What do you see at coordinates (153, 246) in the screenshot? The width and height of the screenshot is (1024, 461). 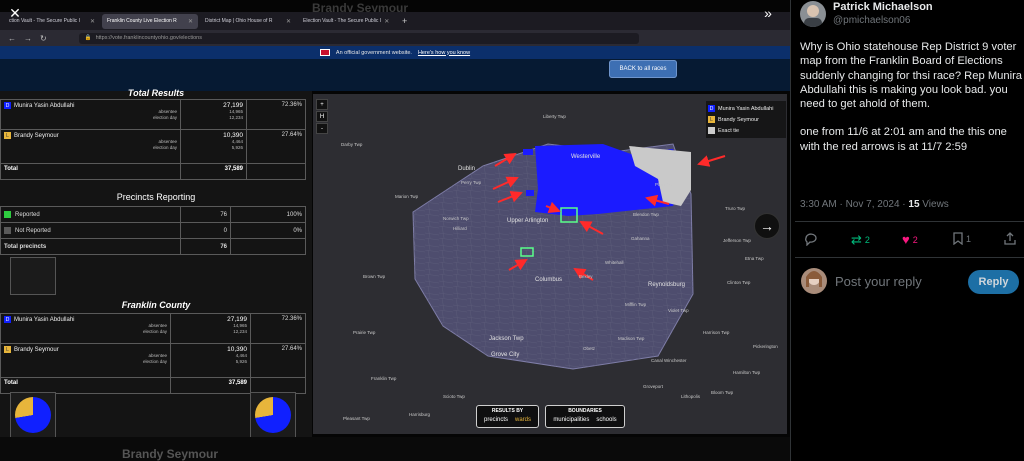 I see `total-row: Total precincts 76` at bounding box center [153, 246].